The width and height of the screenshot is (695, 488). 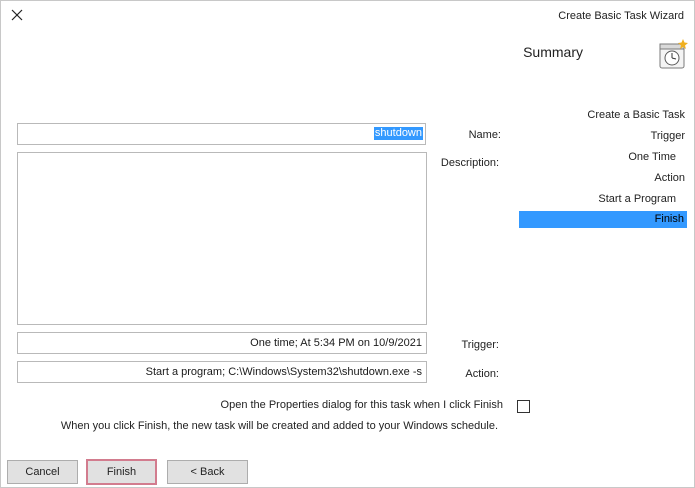 What do you see at coordinates (553, 52) in the screenshot?
I see `page-title: Summary` at bounding box center [553, 52].